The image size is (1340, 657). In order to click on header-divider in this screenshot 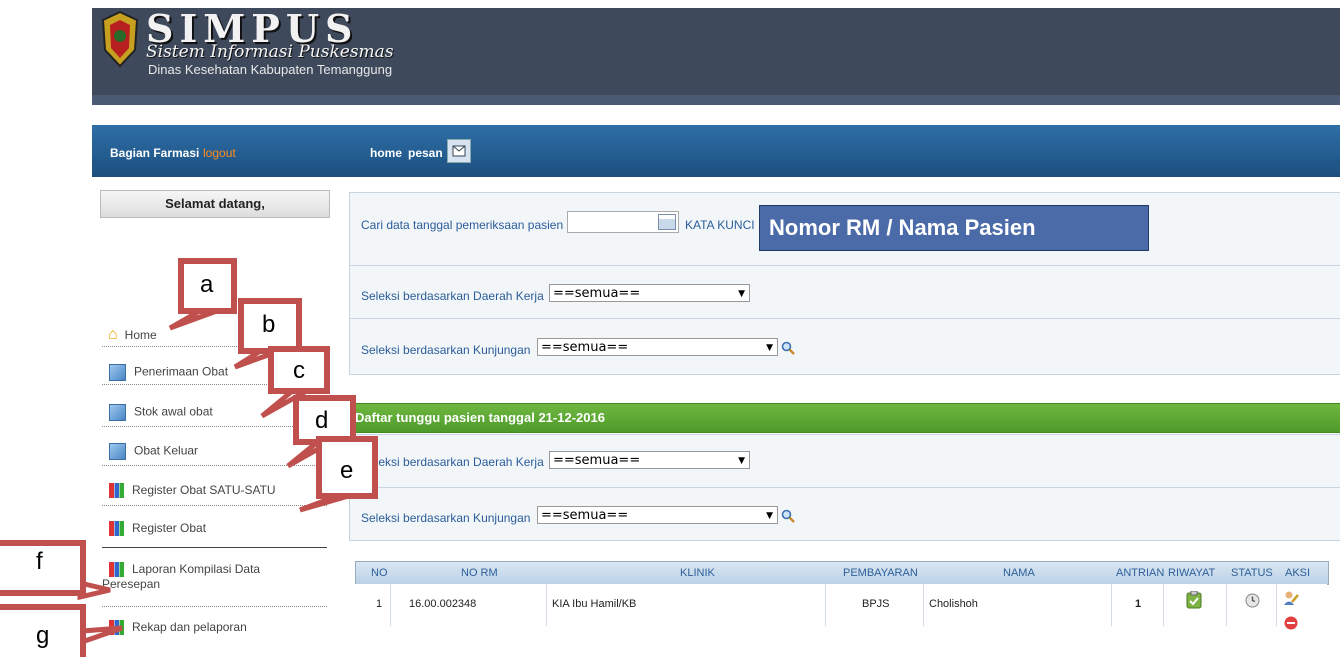, I will do `click(716, 100)`.